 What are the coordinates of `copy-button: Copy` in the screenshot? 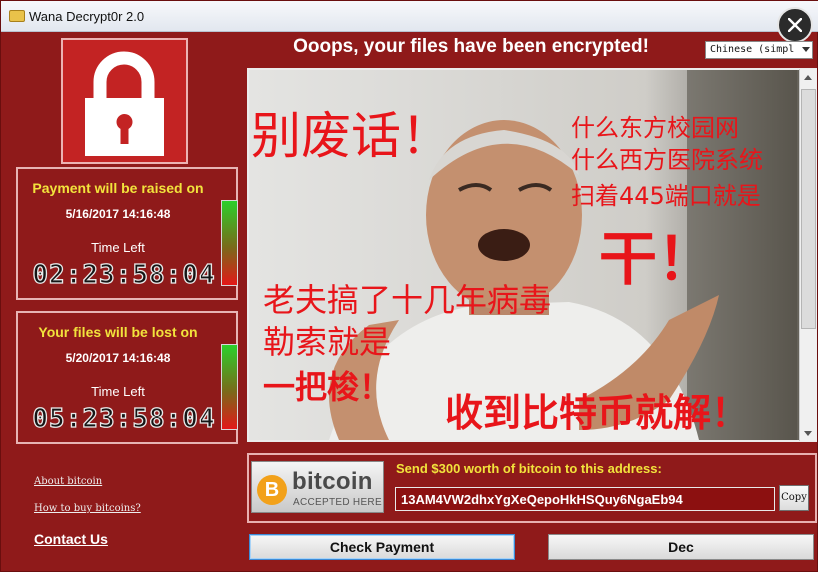 It's located at (794, 498).